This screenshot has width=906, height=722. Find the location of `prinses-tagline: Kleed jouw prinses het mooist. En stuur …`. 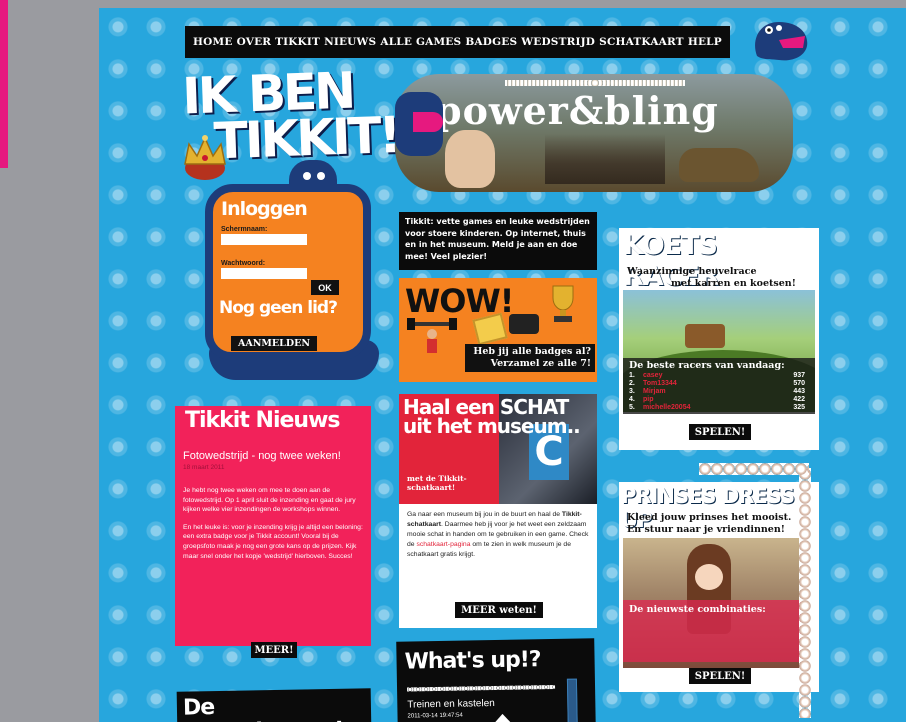

prinses-tagline: Kleed jouw prinses het mooist. En stuur … is located at coordinates (717, 524).